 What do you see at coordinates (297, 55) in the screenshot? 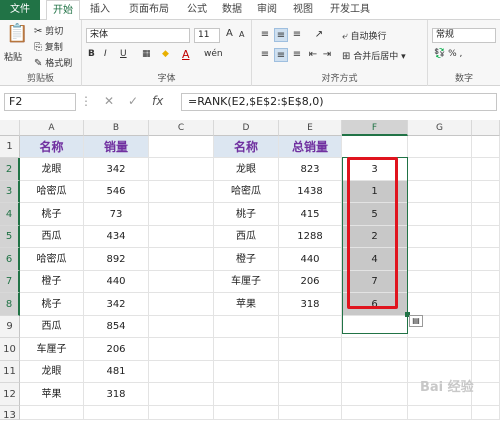
I see `align-right-icon: ≡` at bounding box center [297, 55].